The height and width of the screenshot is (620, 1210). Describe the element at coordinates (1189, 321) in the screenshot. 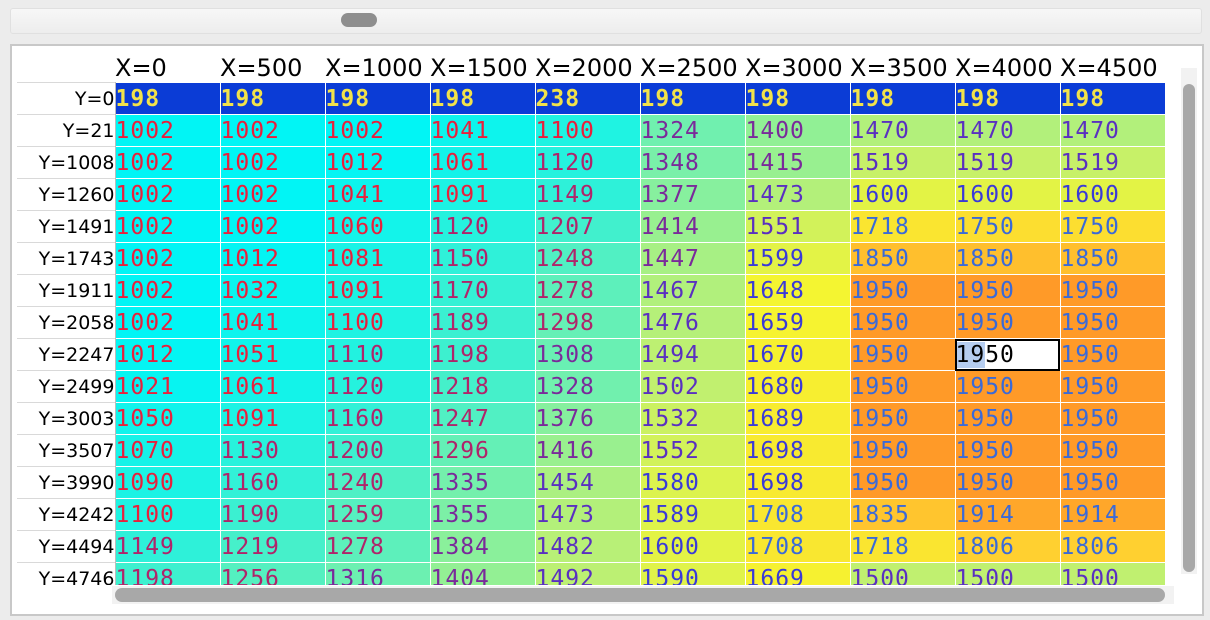

I see `vertical-scrollbar-track` at that location.